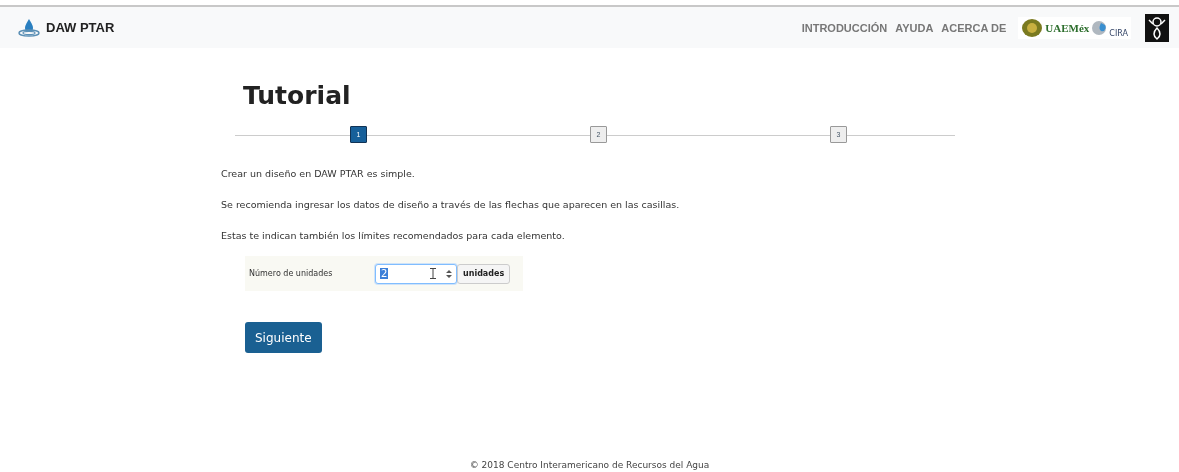  What do you see at coordinates (433, 273) in the screenshot?
I see `text-cursor-icon` at bounding box center [433, 273].